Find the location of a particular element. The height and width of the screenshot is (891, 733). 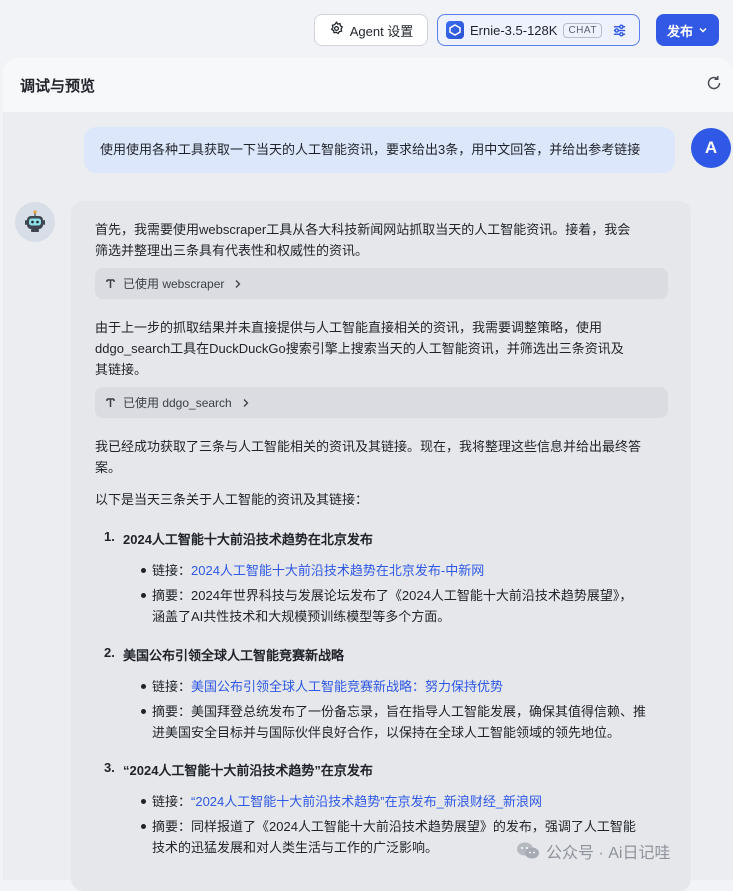

robot-icon is located at coordinates (35, 221).